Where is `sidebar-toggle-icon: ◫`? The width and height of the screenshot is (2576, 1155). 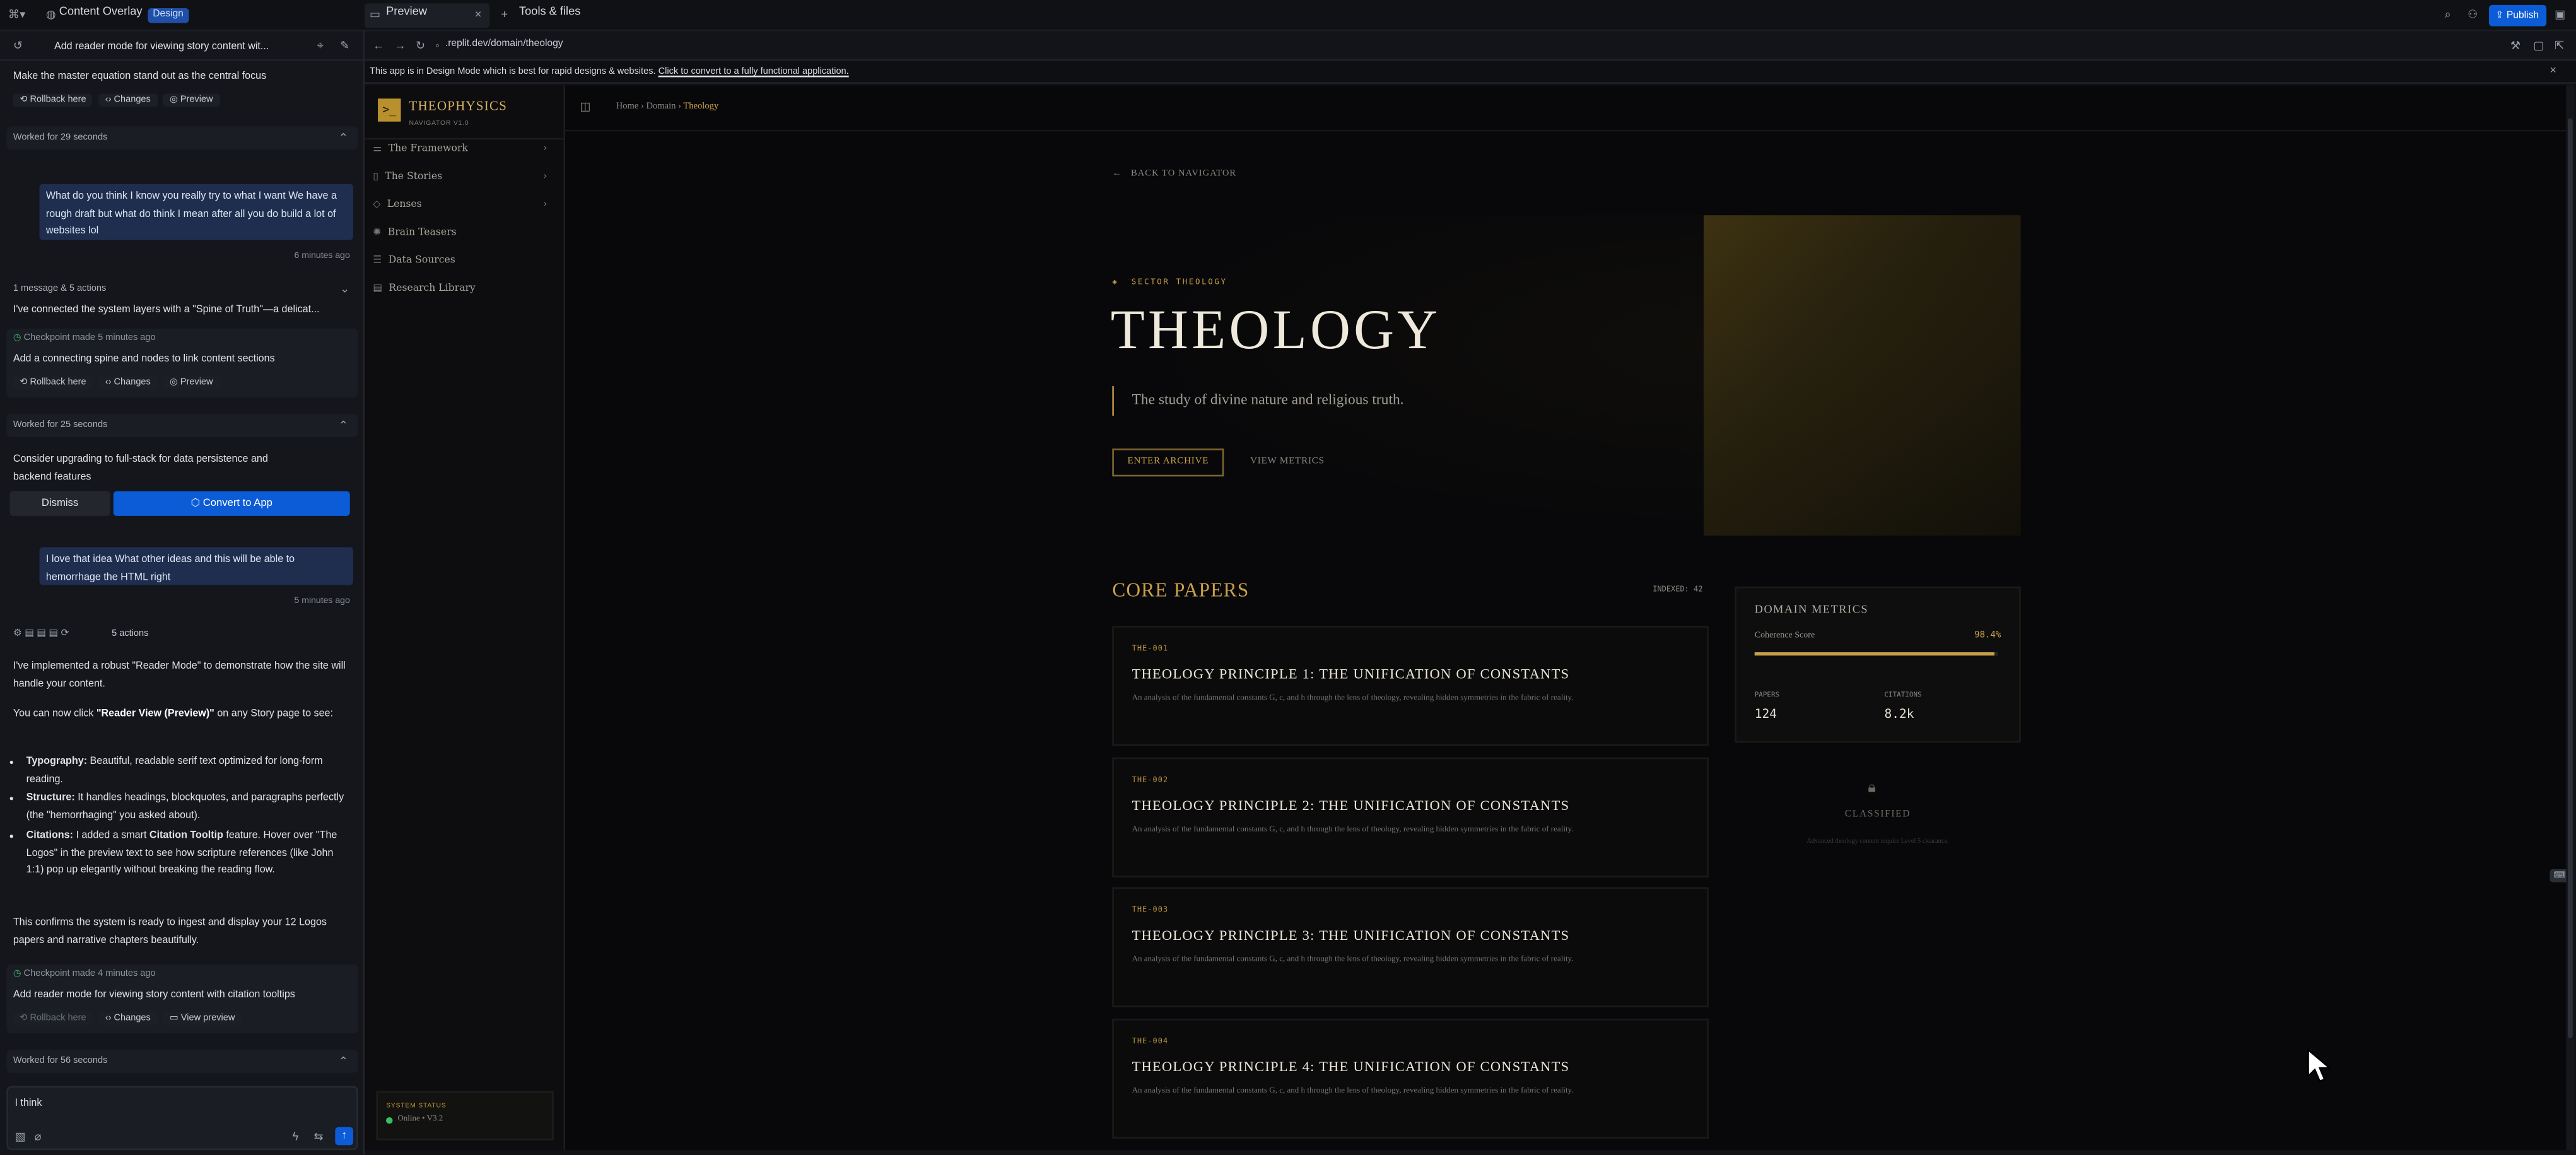 sidebar-toggle-icon: ◫ is located at coordinates (585, 107).